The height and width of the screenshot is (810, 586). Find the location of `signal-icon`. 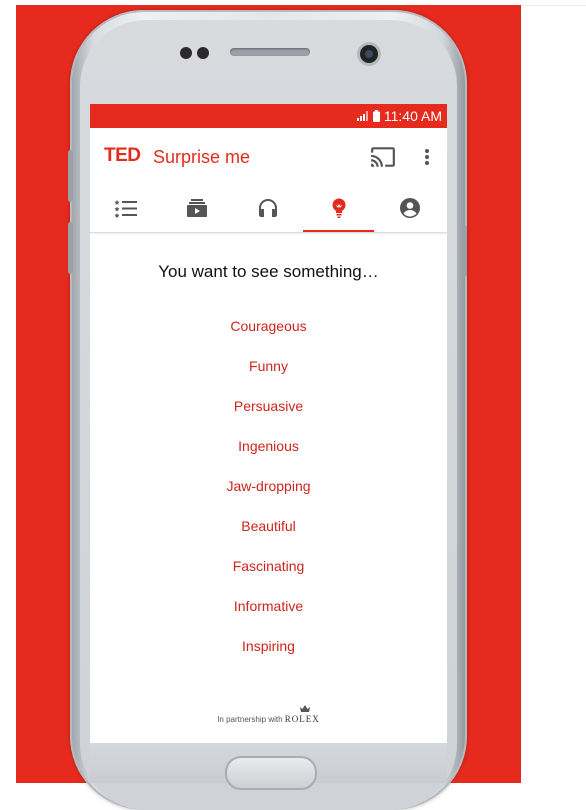

signal-icon is located at coordinates (362, 116).